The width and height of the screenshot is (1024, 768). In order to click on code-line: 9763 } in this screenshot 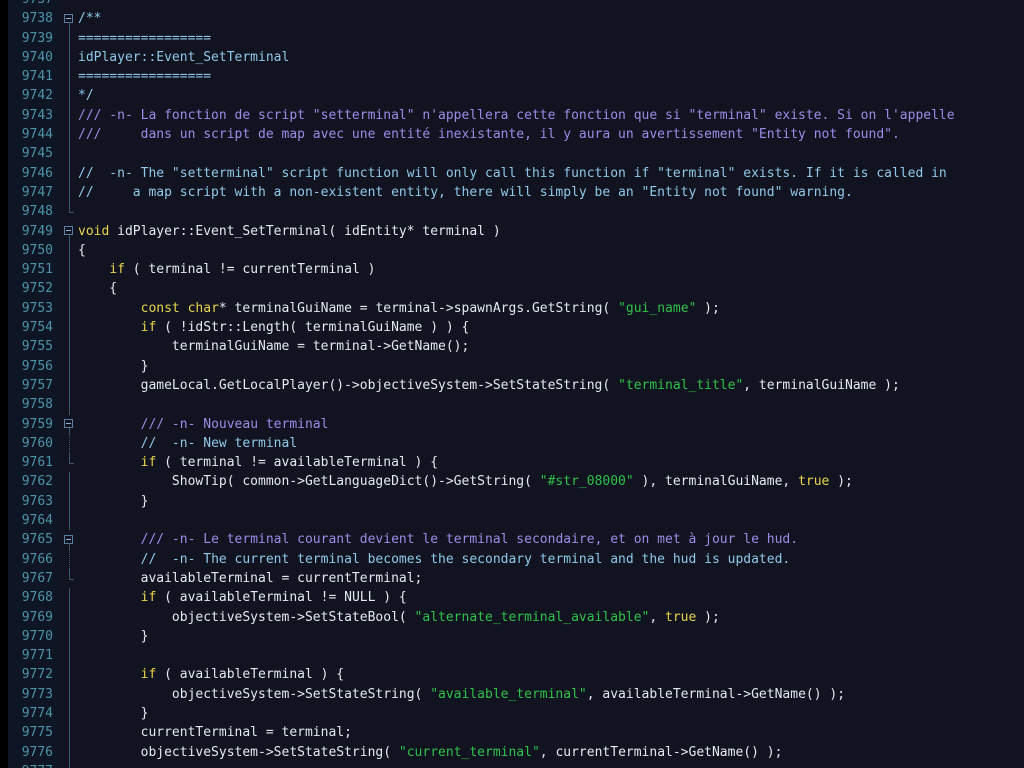, I will do `click(512, 501)`.